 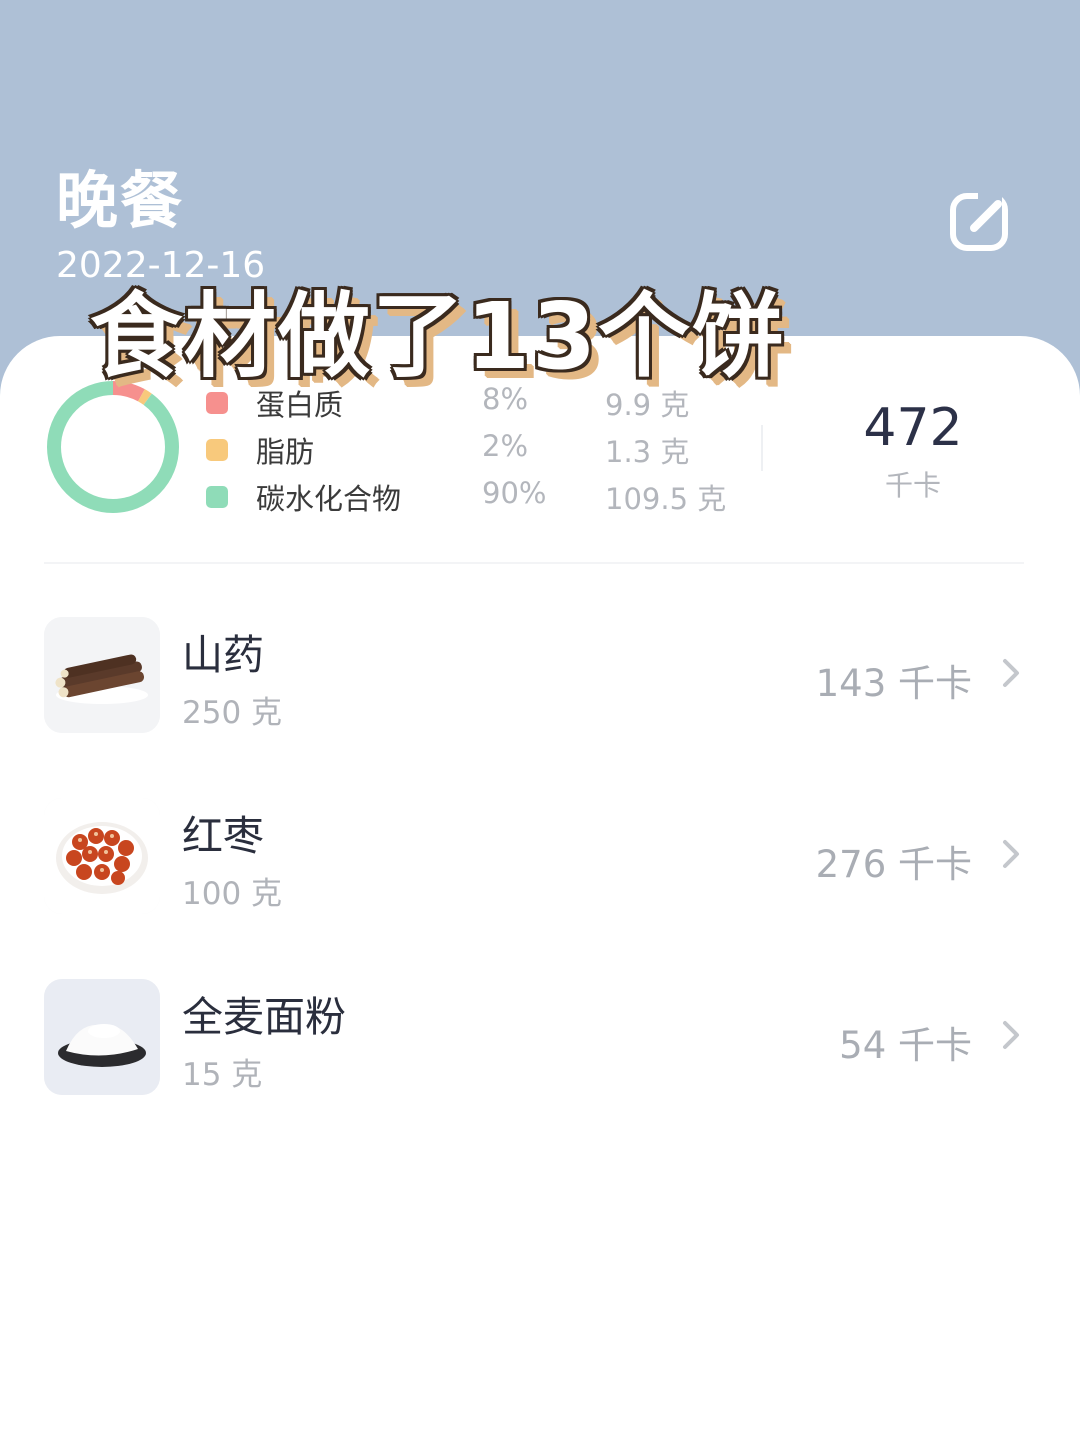 I want to click on food-item-whole-wheat-flour: 全麦面粉 15 克 54 千卡, so click(x=540, y=1039).